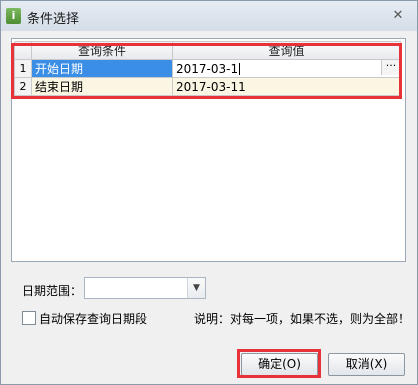 The image size is (418, 385). What do you see at coordinates (52, 291) in the screenshot?
I see `date-range-label: 日期范围：` at bounding box center [52, 291].